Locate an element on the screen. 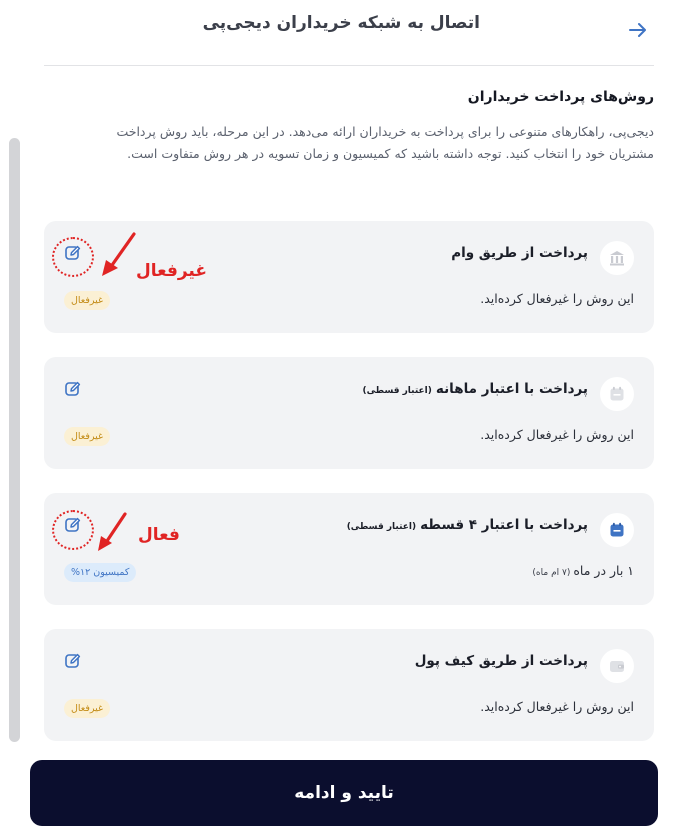  scrollbar-thumb is located at coordinates (14, 440).